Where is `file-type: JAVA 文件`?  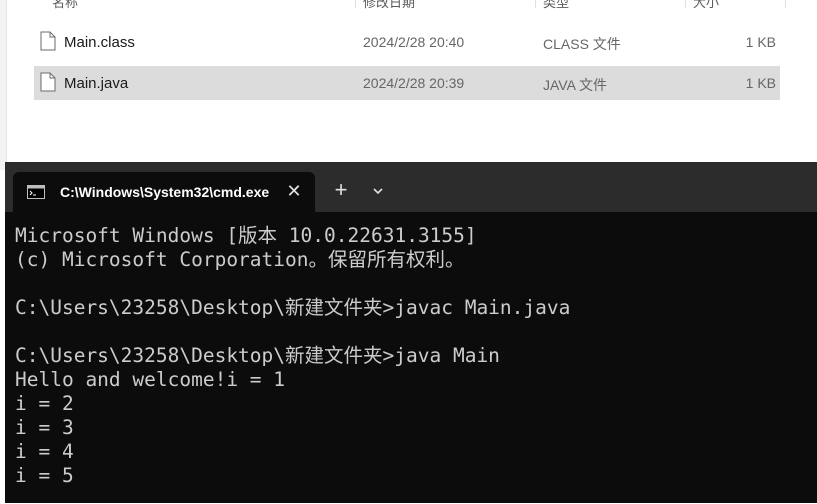 file-type: JAVA 文件 is located at coordinates (575, 85).